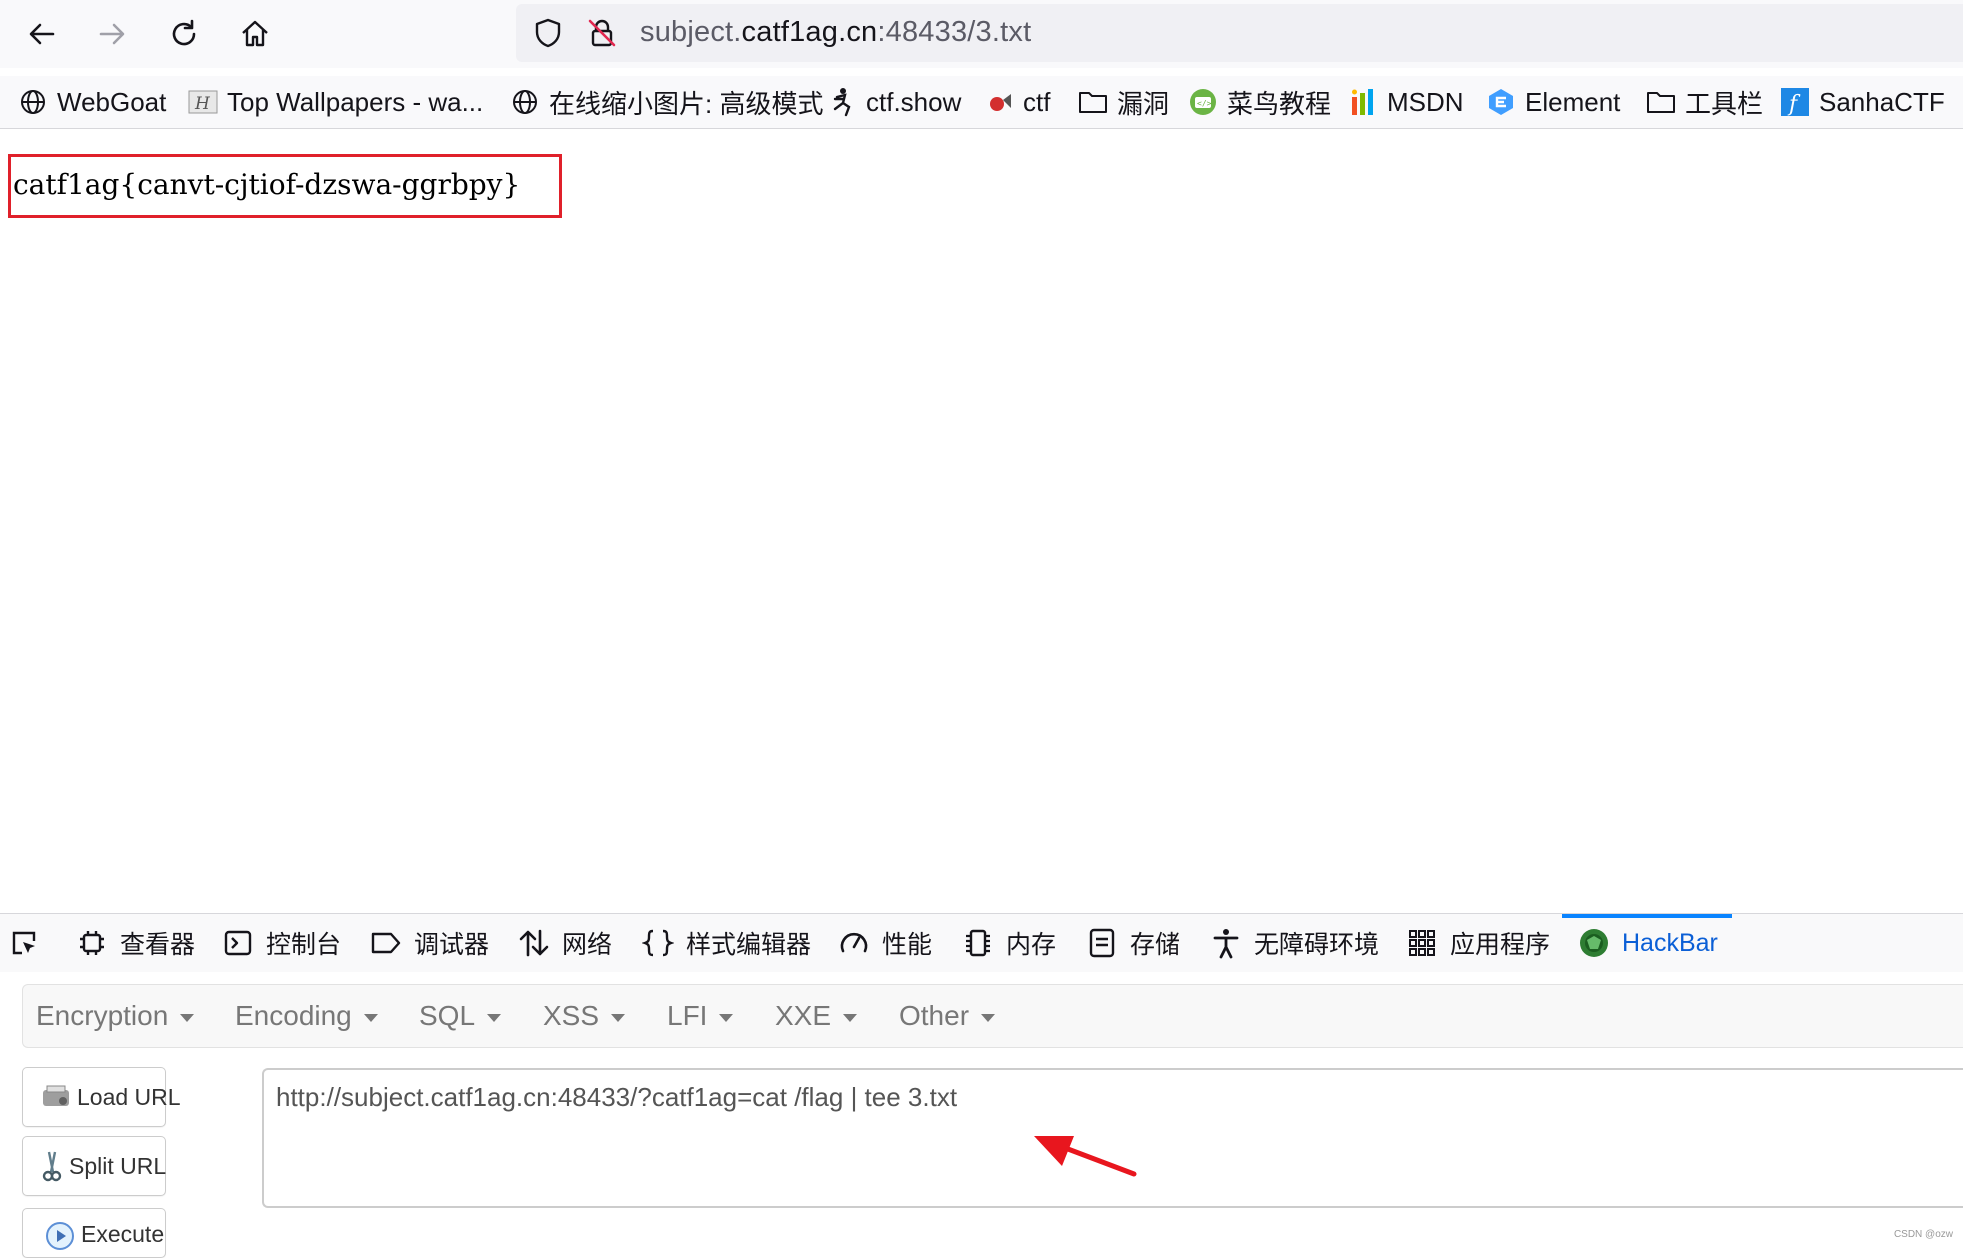 This screenshot has width=1963, height=1258. What do you see at coordinates (1037, 101) in the screenshot?
I see `bookmark-label: ctf` at bounding box center [1037, 101].